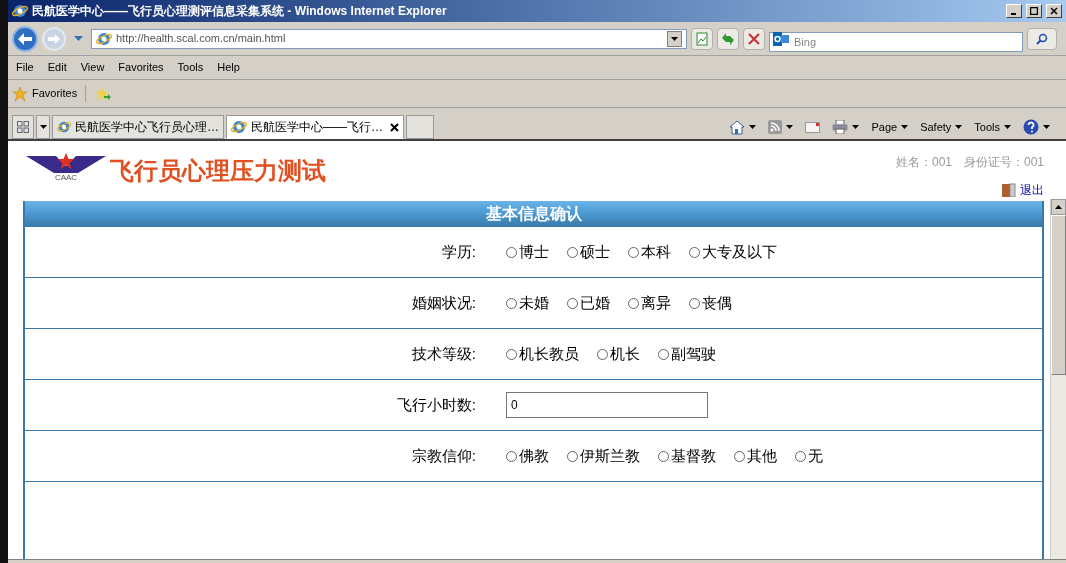  What do you see at coordinates (57, 67) in the screenshot?
I see `menu-item: Edit` at bounding box center [57, 67].